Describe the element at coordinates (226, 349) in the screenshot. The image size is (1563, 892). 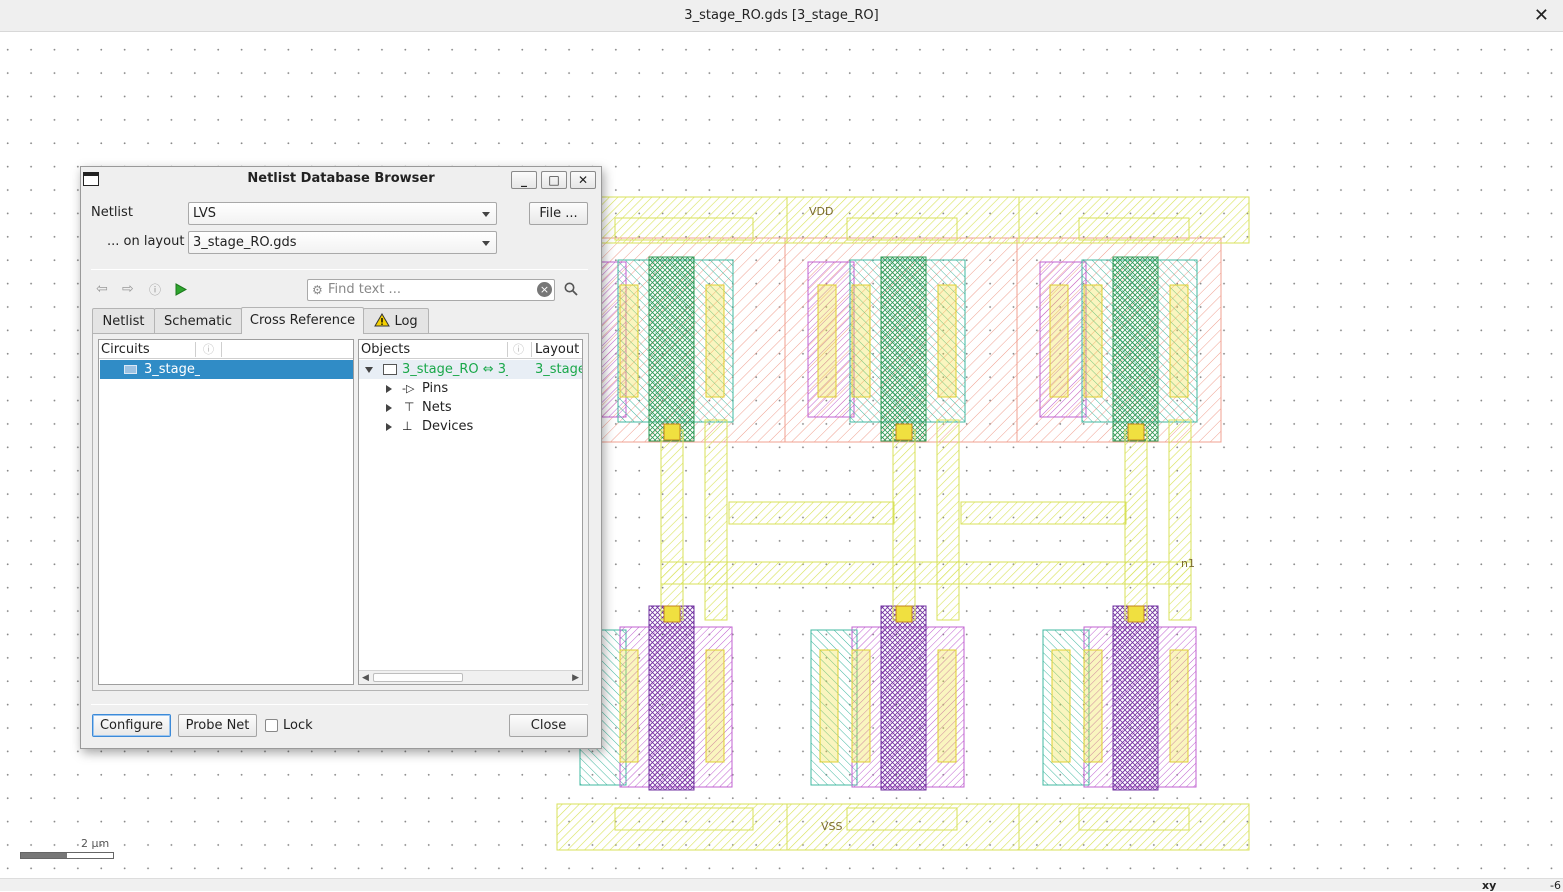
I see `circuits-header: Circuits ⓘ` at that location.